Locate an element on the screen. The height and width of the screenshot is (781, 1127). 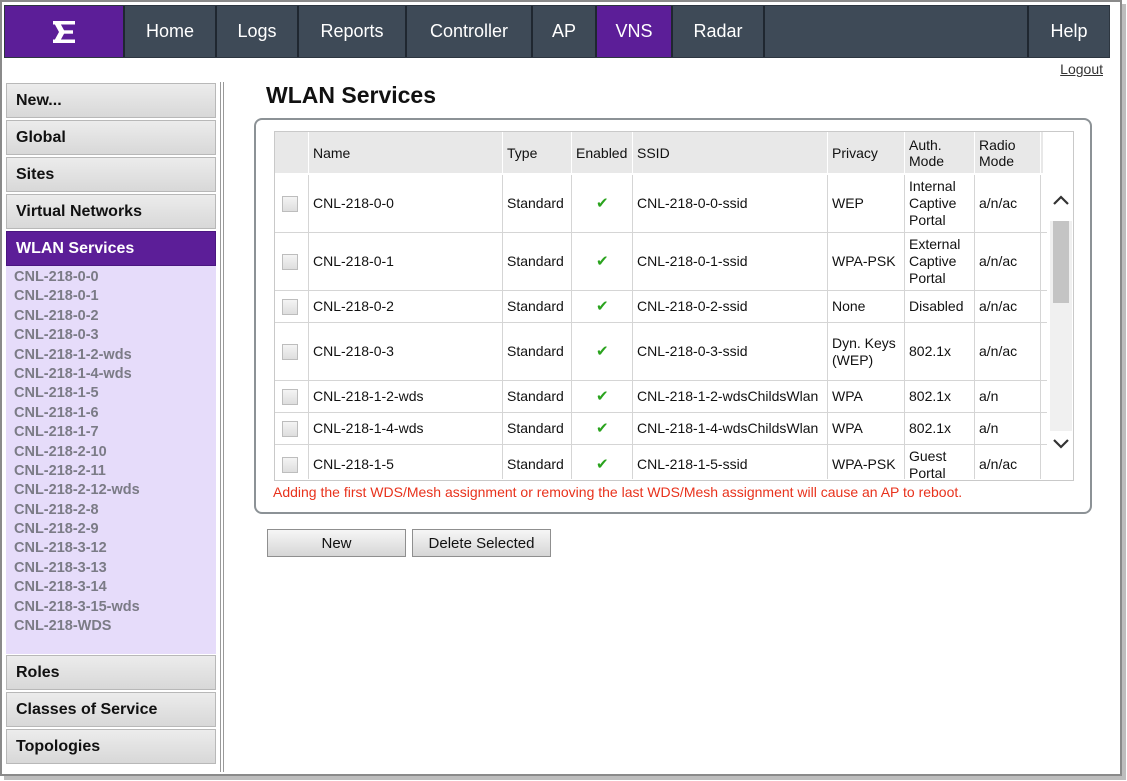
sidebar-service-link: CNL-218-3-15-wds is located at coordinates (111, 607).